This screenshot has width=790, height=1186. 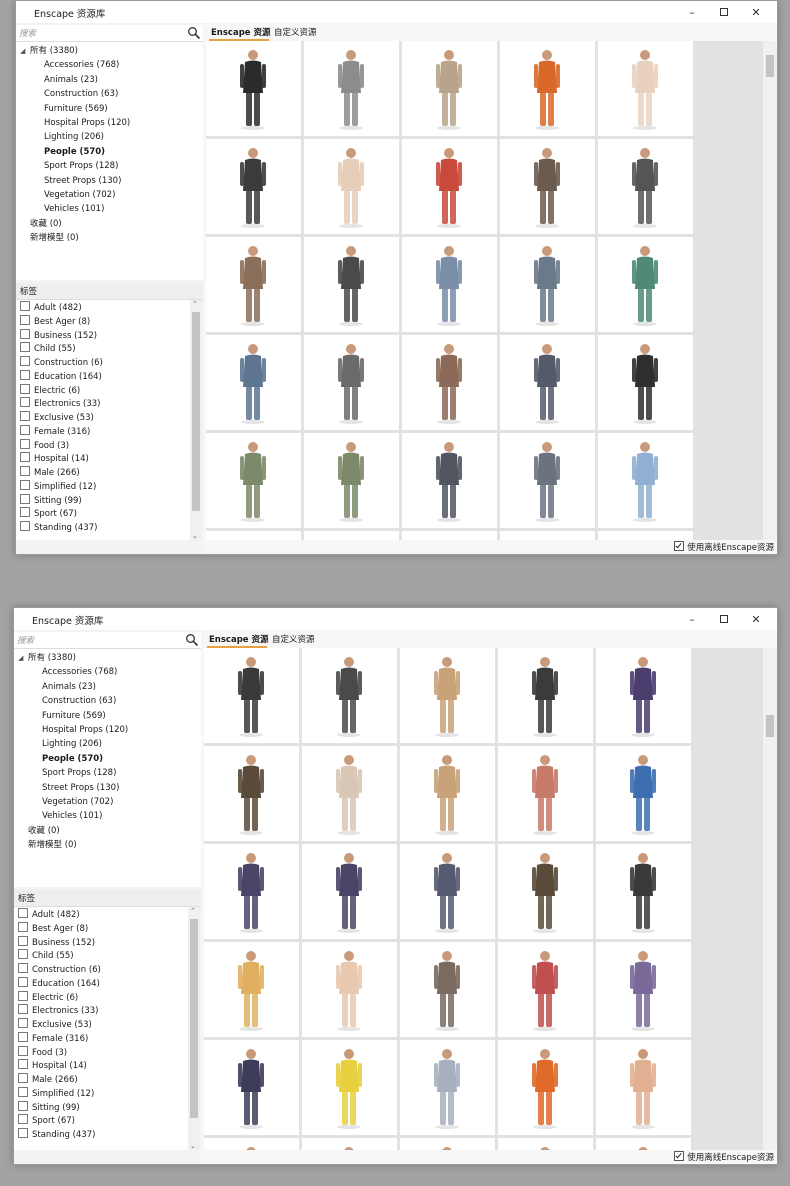 I want to click on tag-item: Business (152), so click(x=56, y=942).